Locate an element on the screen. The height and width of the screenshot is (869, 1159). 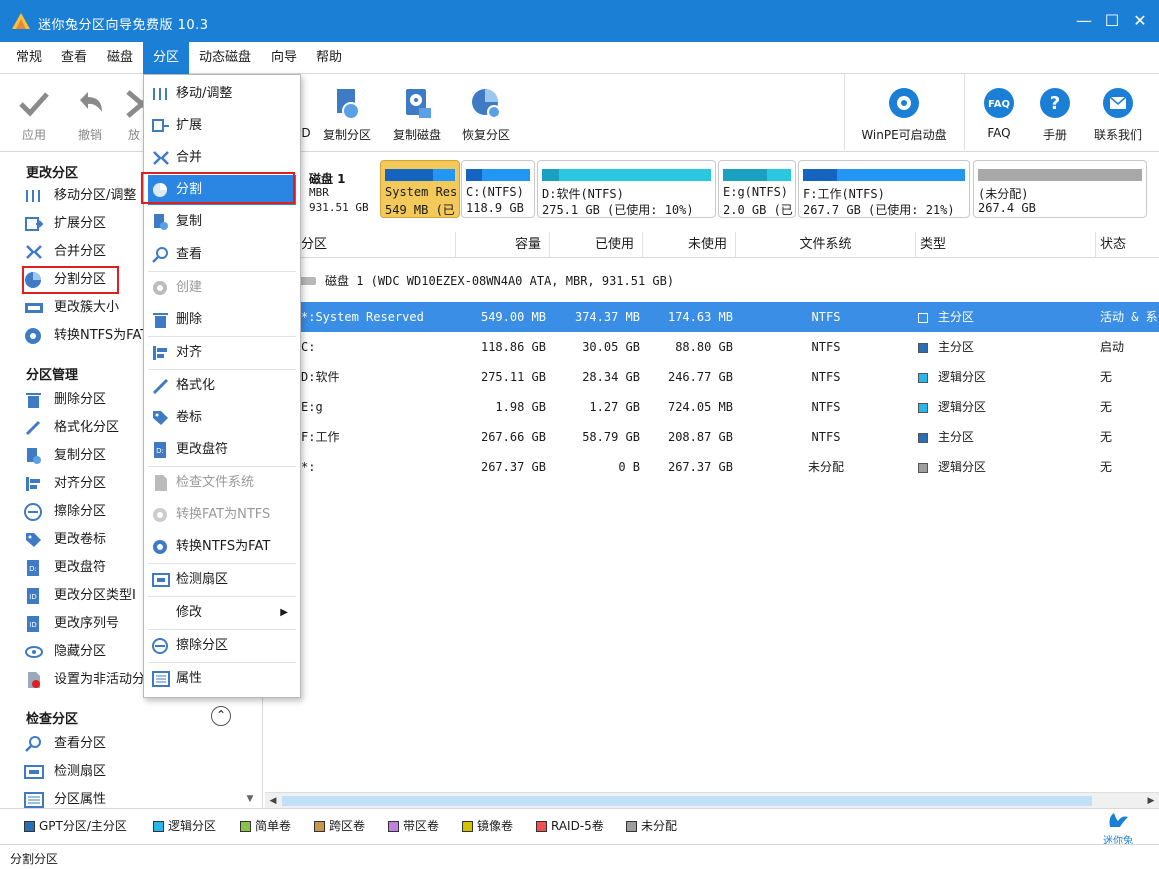
dd-label: 卷标 is located at coordinates (222, 418).